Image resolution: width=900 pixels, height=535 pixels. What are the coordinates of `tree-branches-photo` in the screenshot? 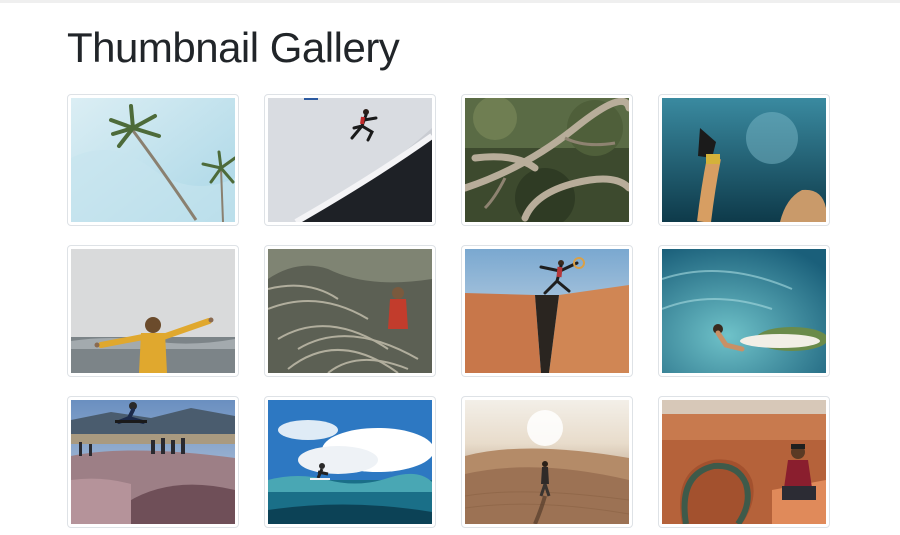 It's located at (547, 160).